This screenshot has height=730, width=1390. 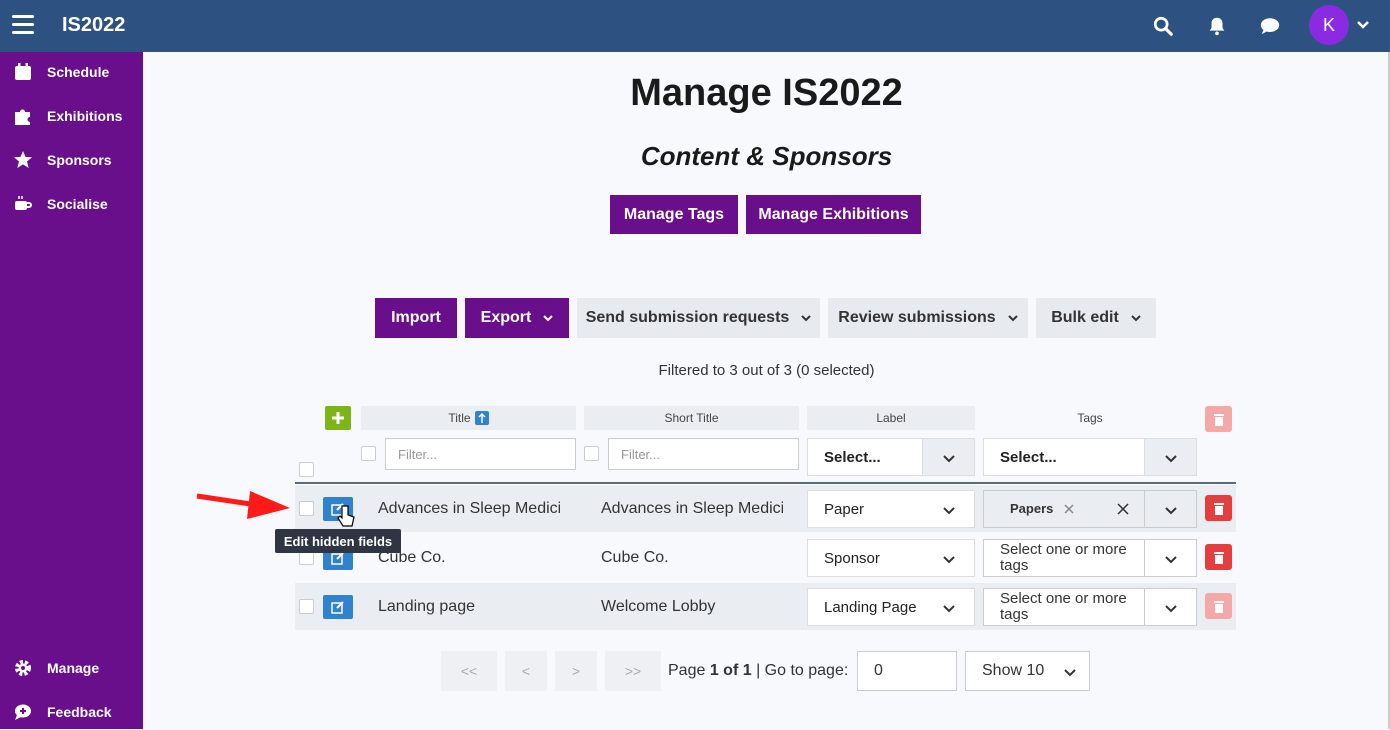 What do you see at coordinates (687, 317) in the screenshot?
I see `send-requests-label: Send submission requests` at bounding box center [687, 317].